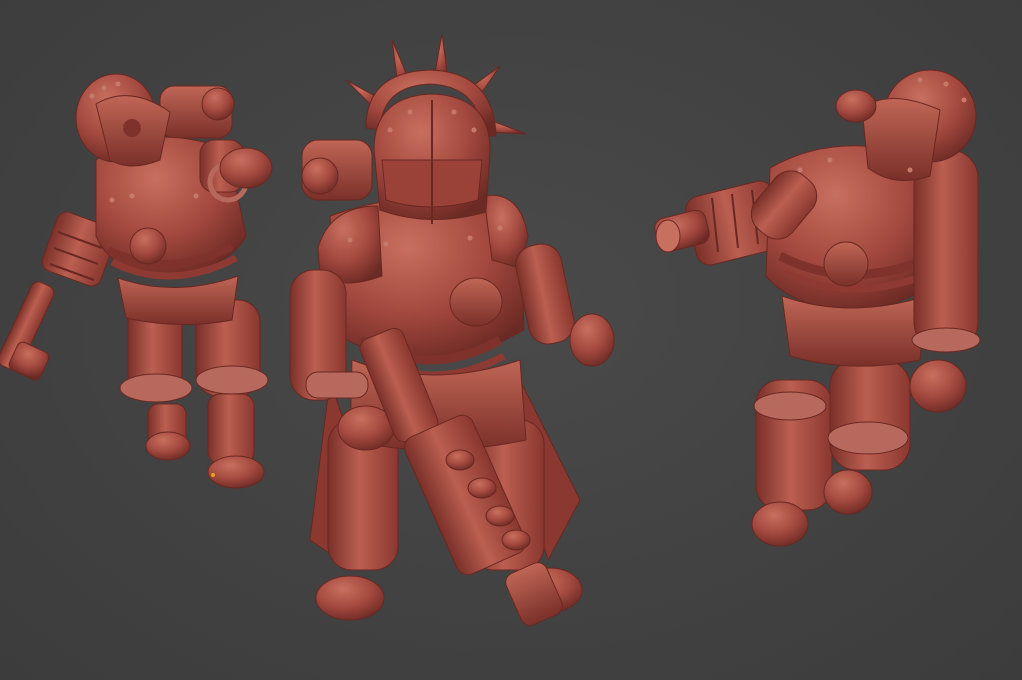 The image size is (1022, 680). I want to click on object-origin-dot, so click(213, 475).